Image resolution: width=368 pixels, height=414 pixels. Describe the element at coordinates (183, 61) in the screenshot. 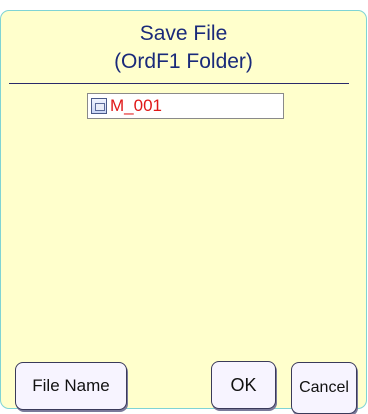

I see `dialog-subtitle-folder: (OrdF1 Folder)` at that location.